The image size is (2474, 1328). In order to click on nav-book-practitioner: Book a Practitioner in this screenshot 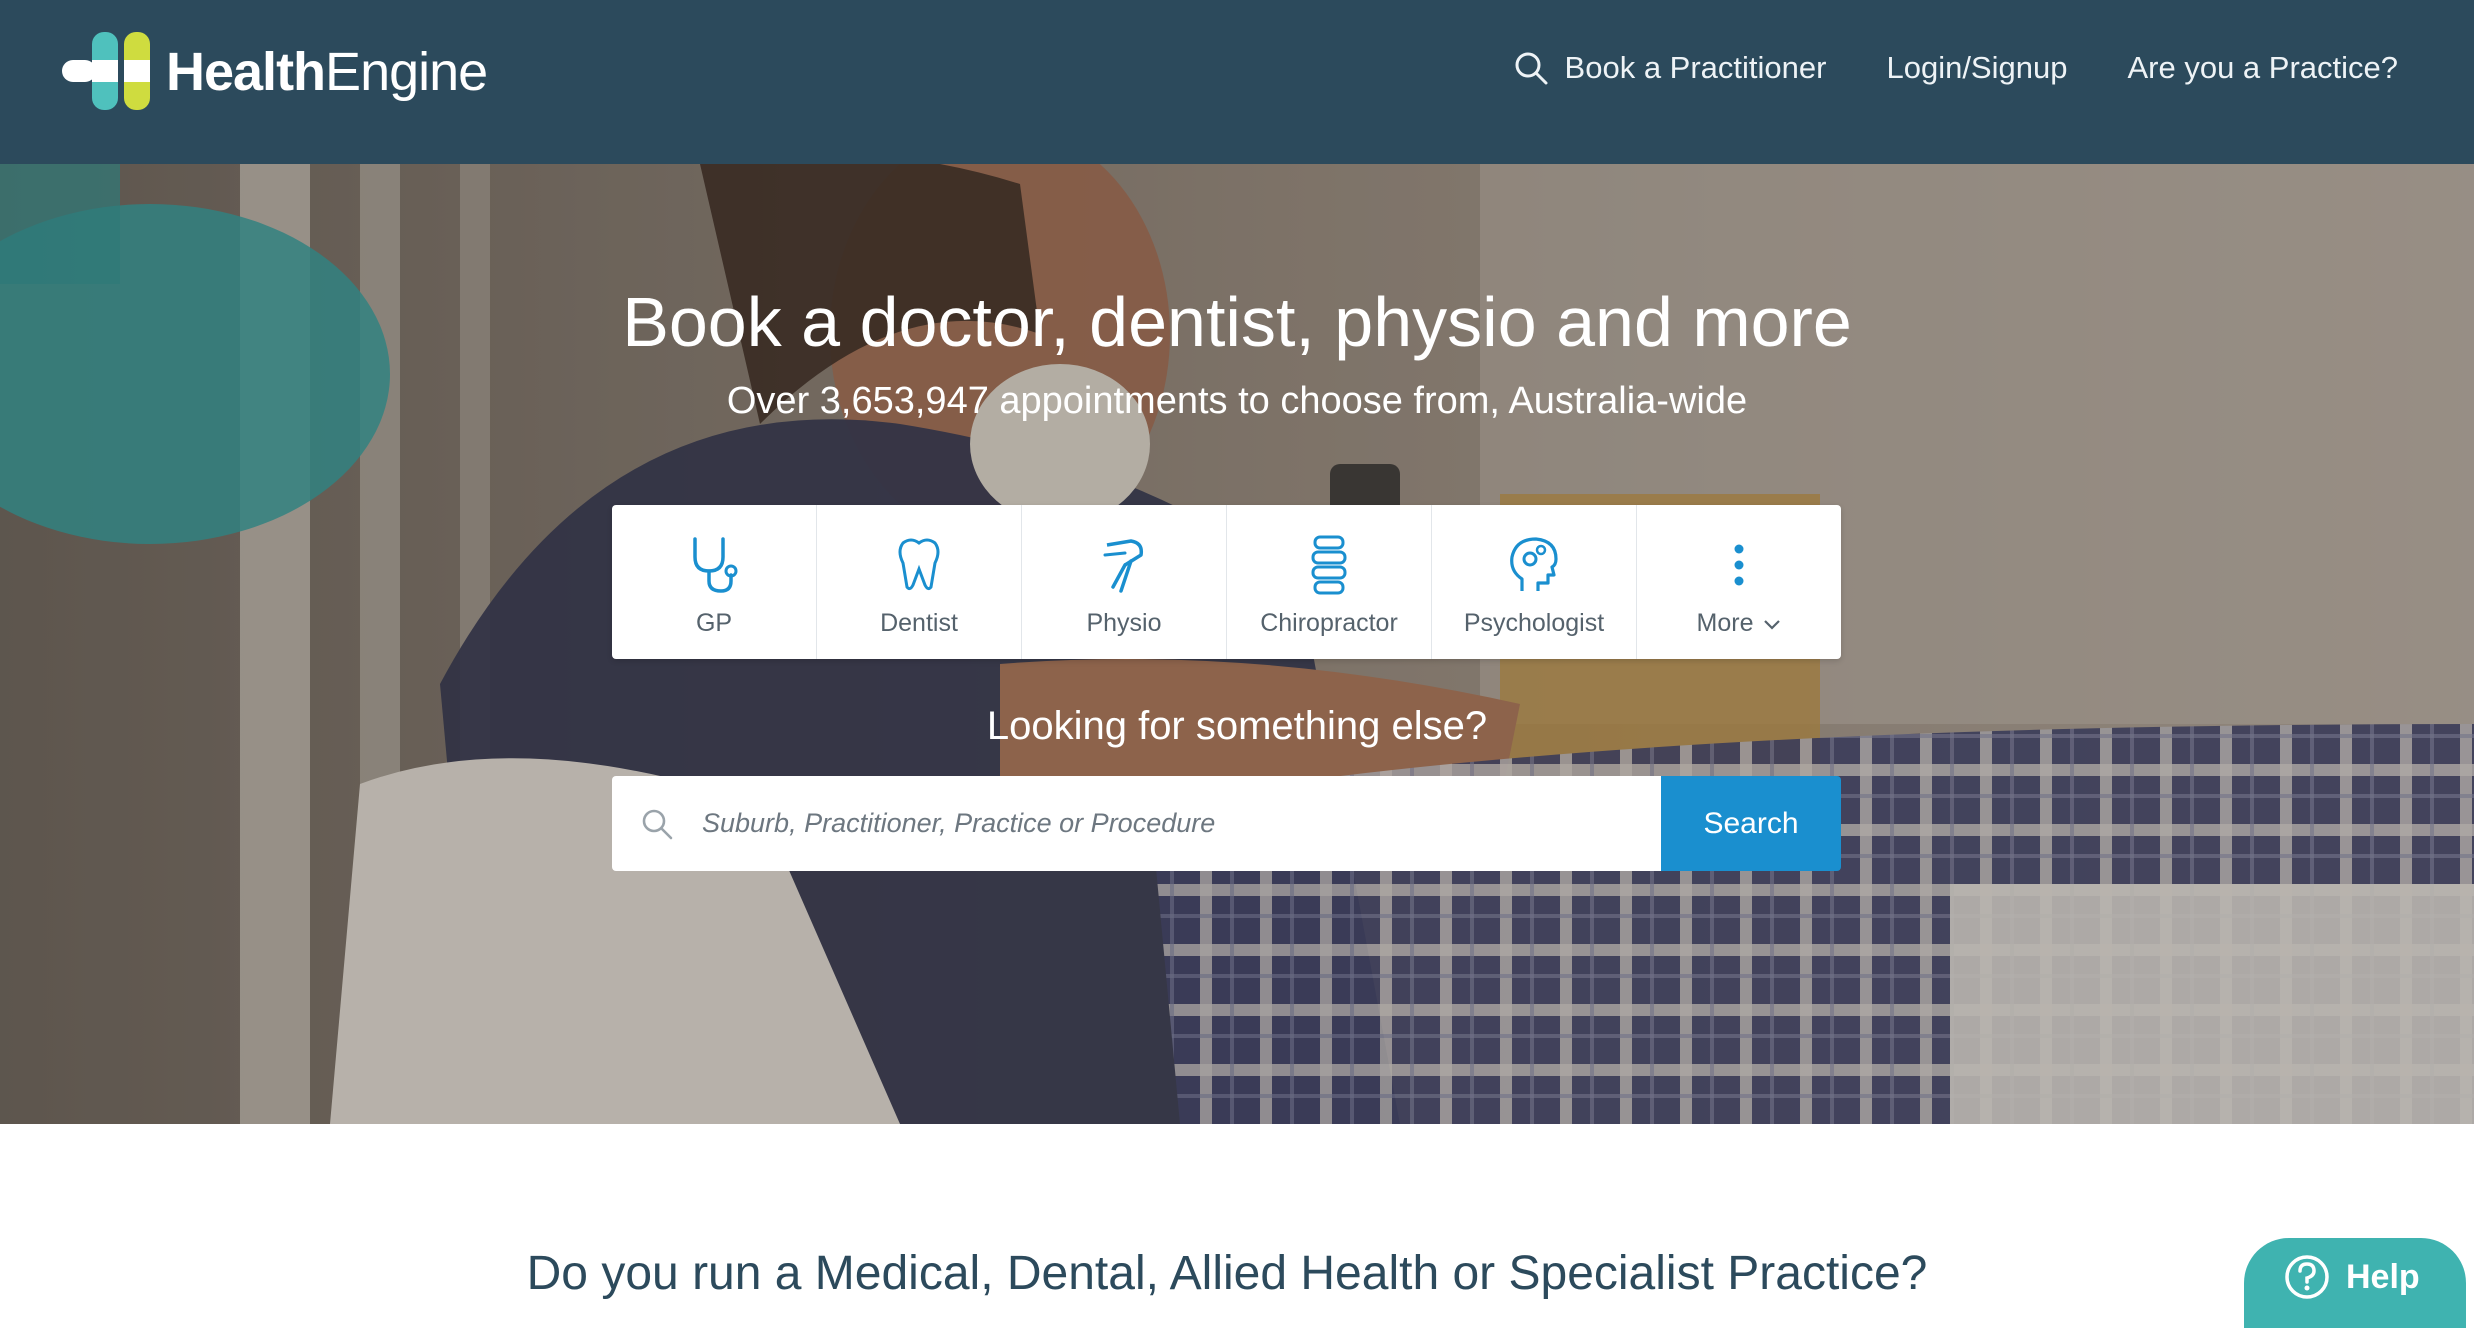, I will do `click(1670, 68)`.